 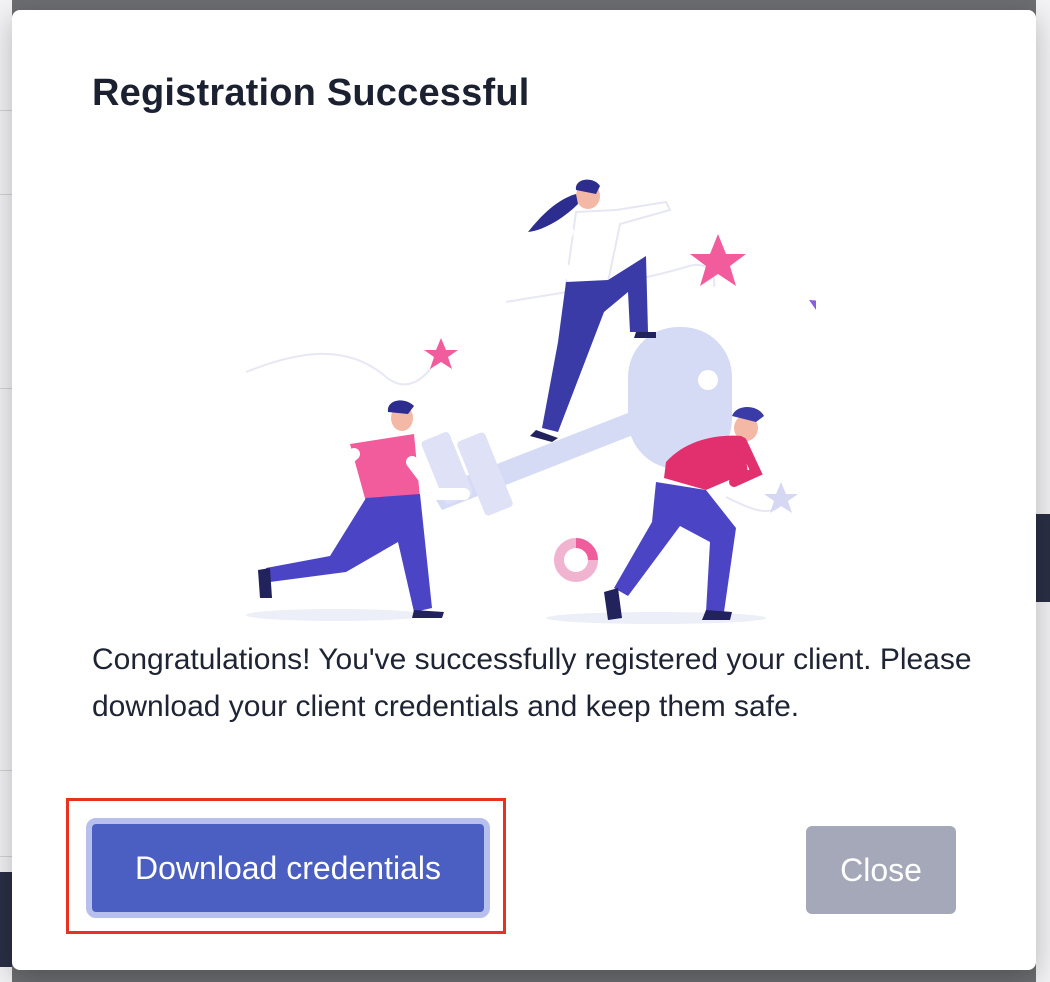 I want to click on pink-star-small, so click(x=441, y=353).